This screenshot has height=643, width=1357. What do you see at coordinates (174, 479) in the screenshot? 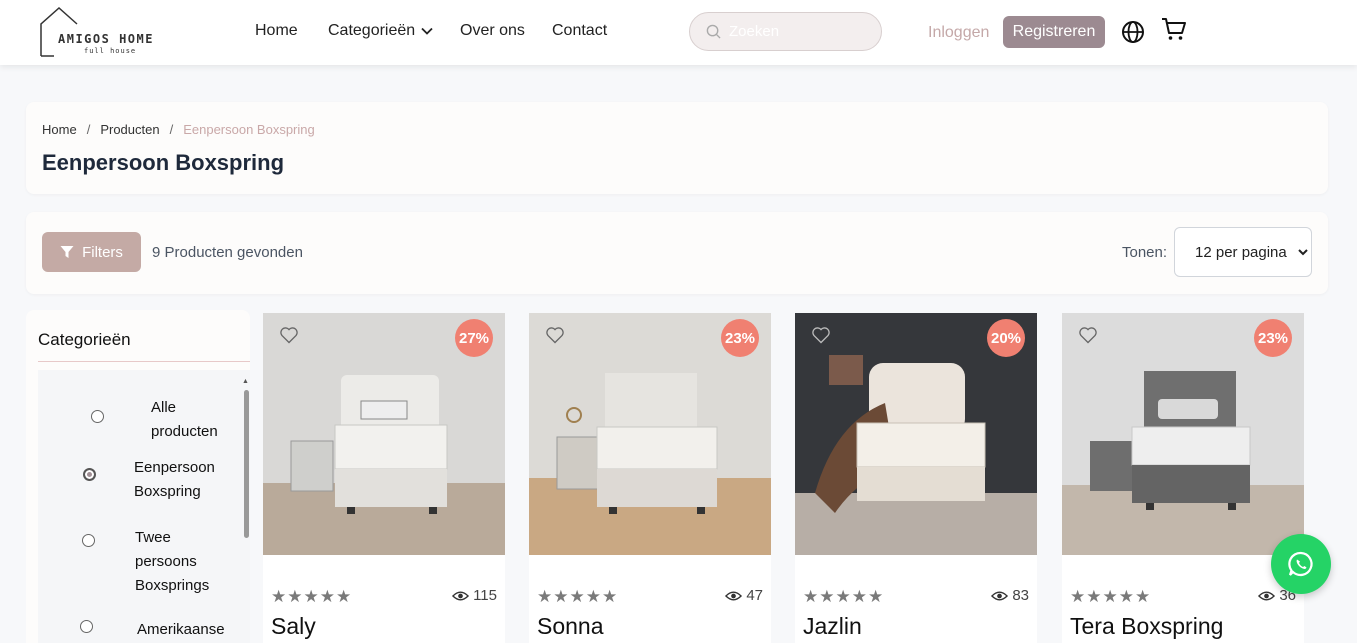
I see `category-label: Eenpersoon Boxspring` at bounding box center [174, 479].